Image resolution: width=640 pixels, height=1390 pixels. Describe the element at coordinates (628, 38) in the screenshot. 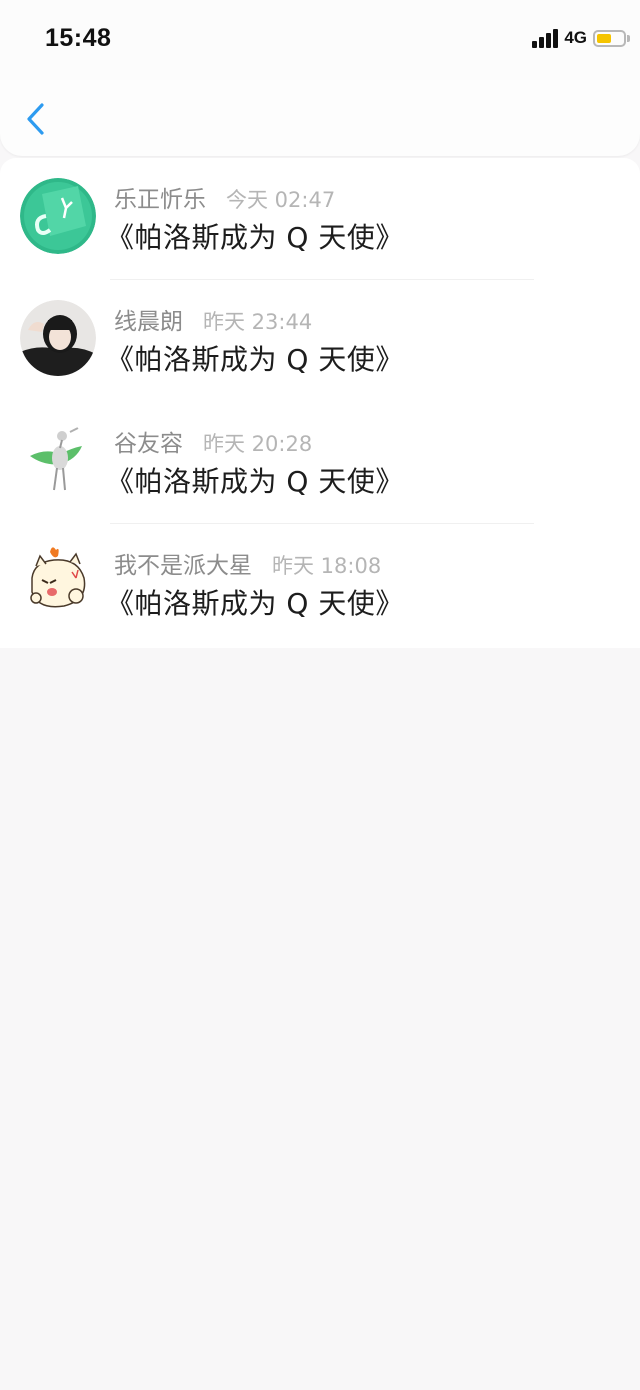

I see `battery-tip` at that location.